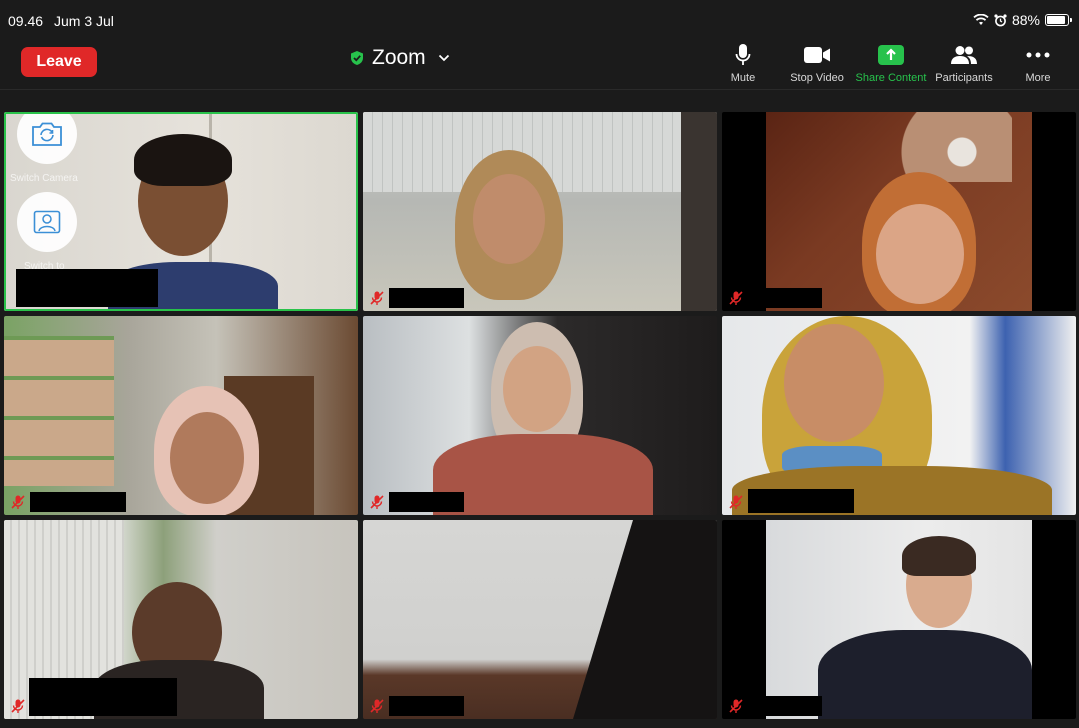  Describe the element at coordinates (84, 21) in the screenshot. I see `status-date: Jum 3 Jul` at that location.